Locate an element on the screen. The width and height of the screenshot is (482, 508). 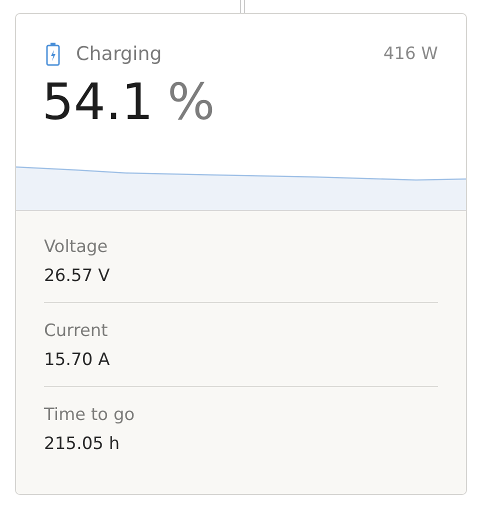
metric-label: Voltage is located at coordinates (76, 247).